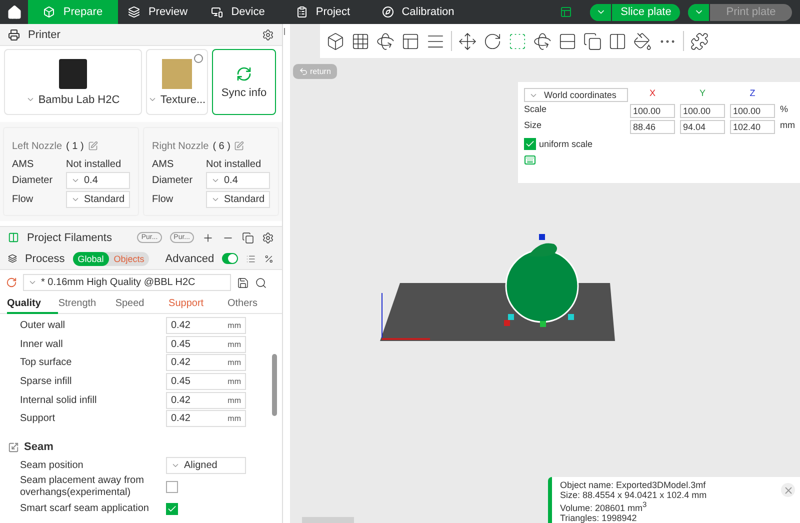  What do you see at coordinates (702, 127) in the screenshot?
I see `value-field: 94.04` at bounding box center [702, 127].